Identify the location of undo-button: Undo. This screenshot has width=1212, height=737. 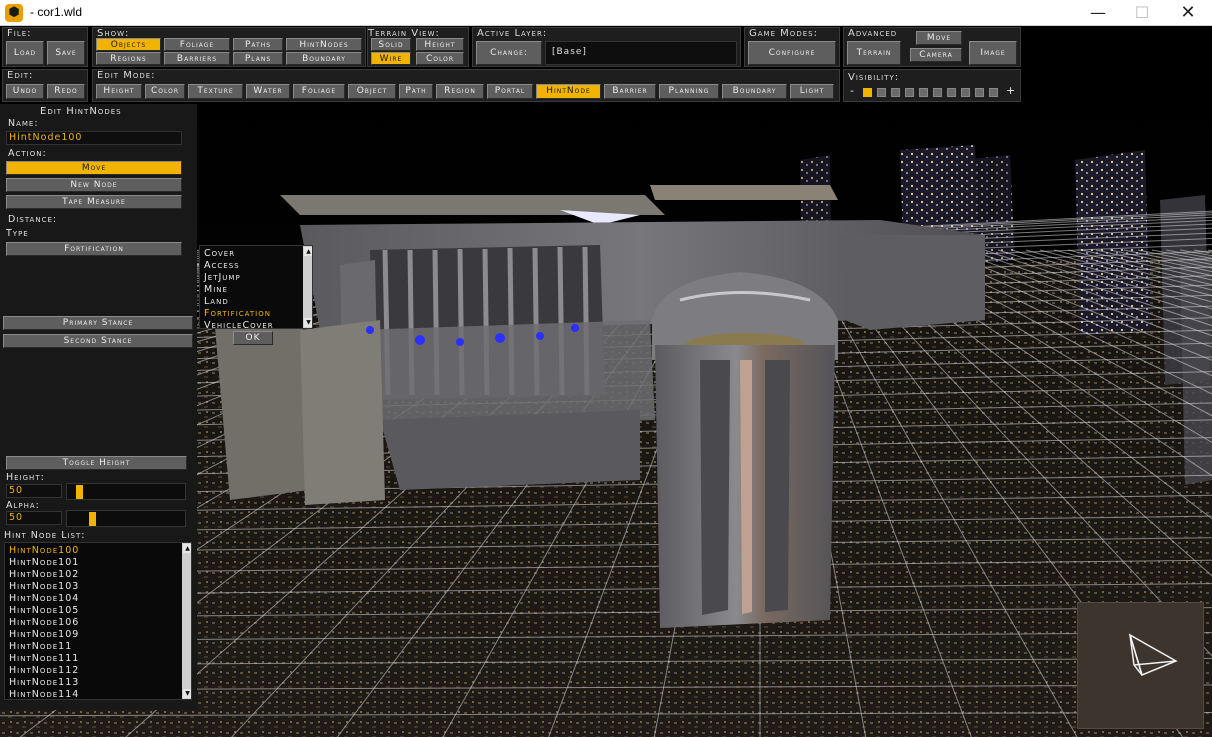
(25, 91).